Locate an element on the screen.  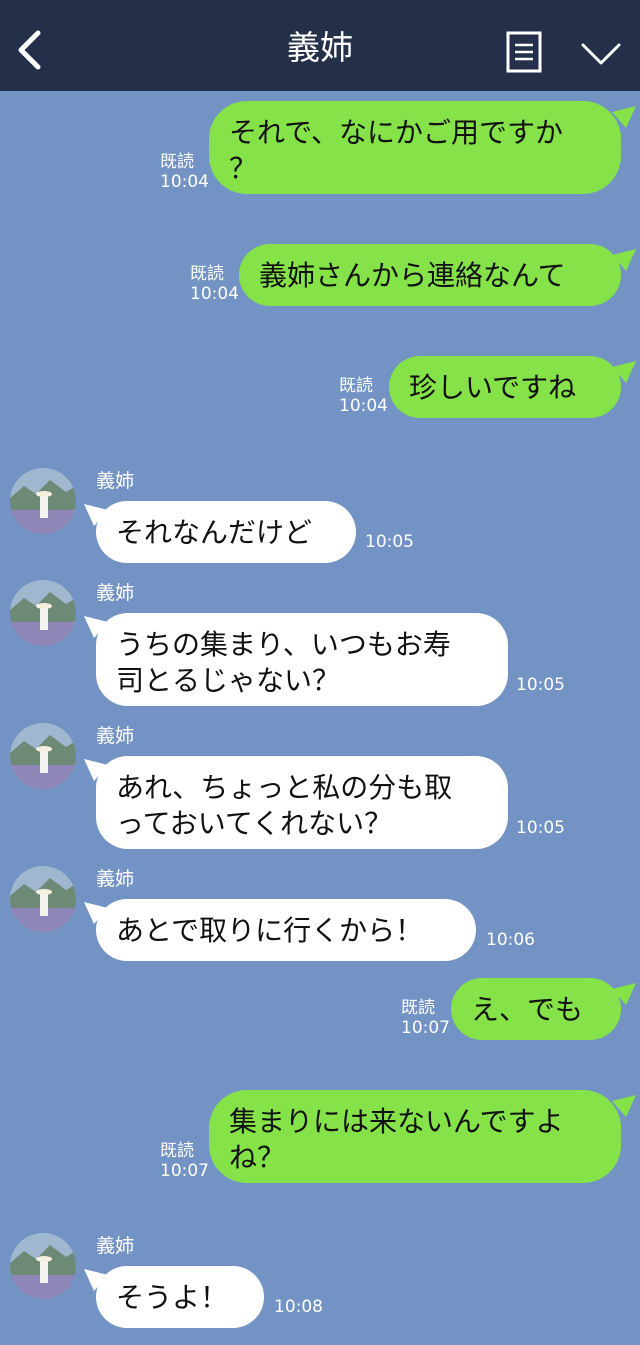
message-text: それで、なにかご用ですか ？ is located at coordinates (396, 150).